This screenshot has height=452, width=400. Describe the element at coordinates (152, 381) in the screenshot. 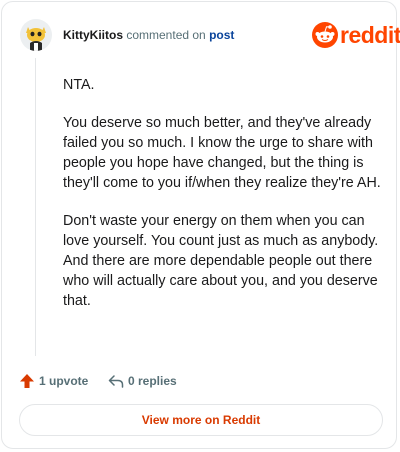

I see `reply-count: 0 replies` at that location.